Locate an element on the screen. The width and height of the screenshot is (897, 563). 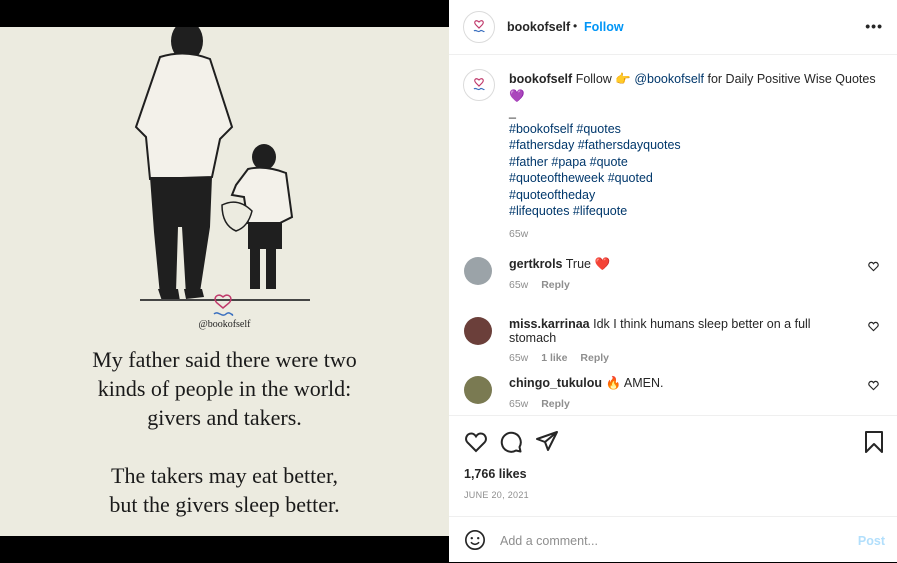
post-date: JUNE 20, 2021 is located at coordinates (496, 495).